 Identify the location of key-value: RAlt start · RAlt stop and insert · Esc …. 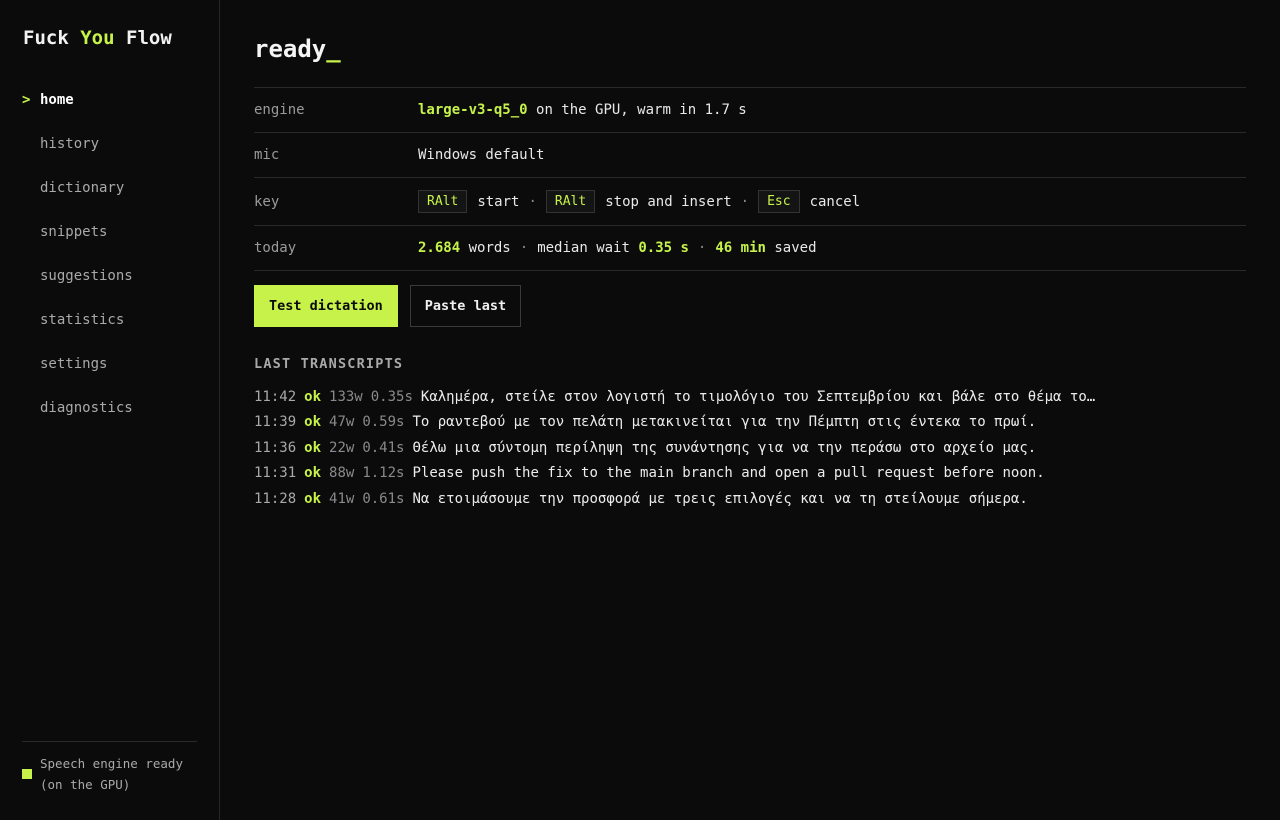
(639, 201).